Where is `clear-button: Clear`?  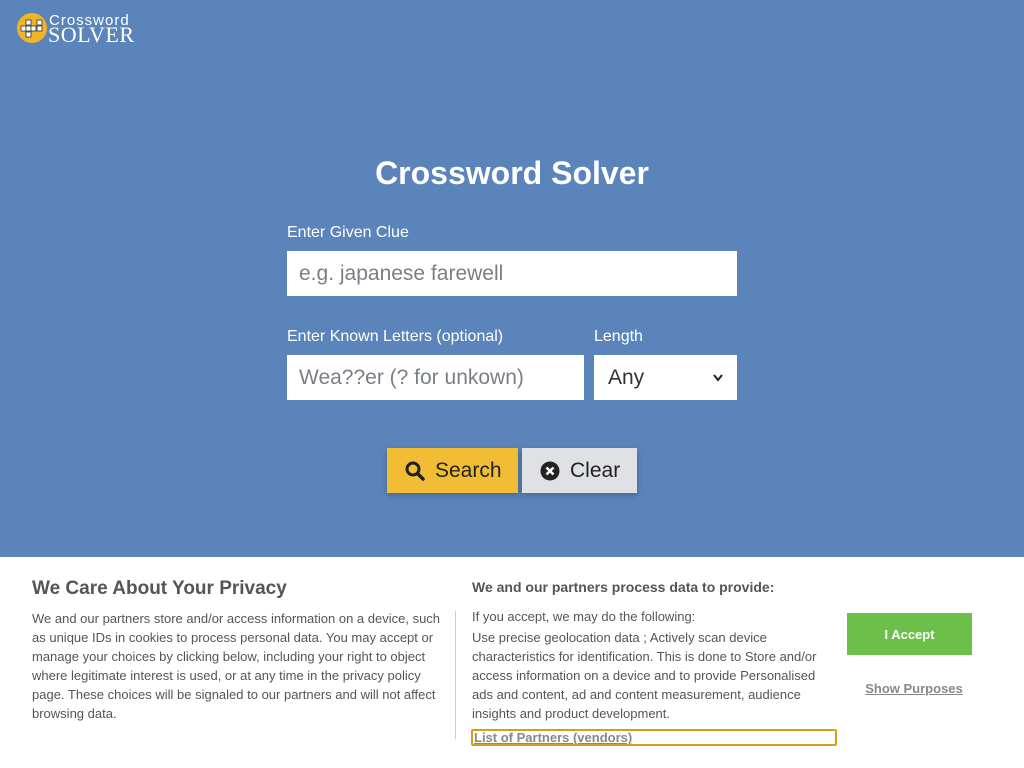 clear-button: Clear is located at coordinates (579, 470).